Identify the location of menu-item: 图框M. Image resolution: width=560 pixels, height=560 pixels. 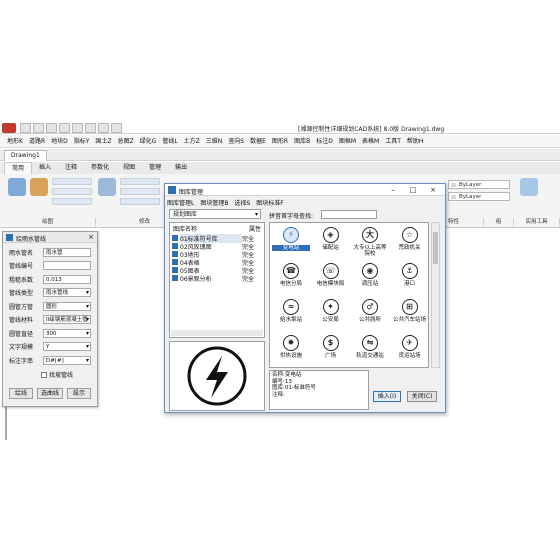
(347, 141).